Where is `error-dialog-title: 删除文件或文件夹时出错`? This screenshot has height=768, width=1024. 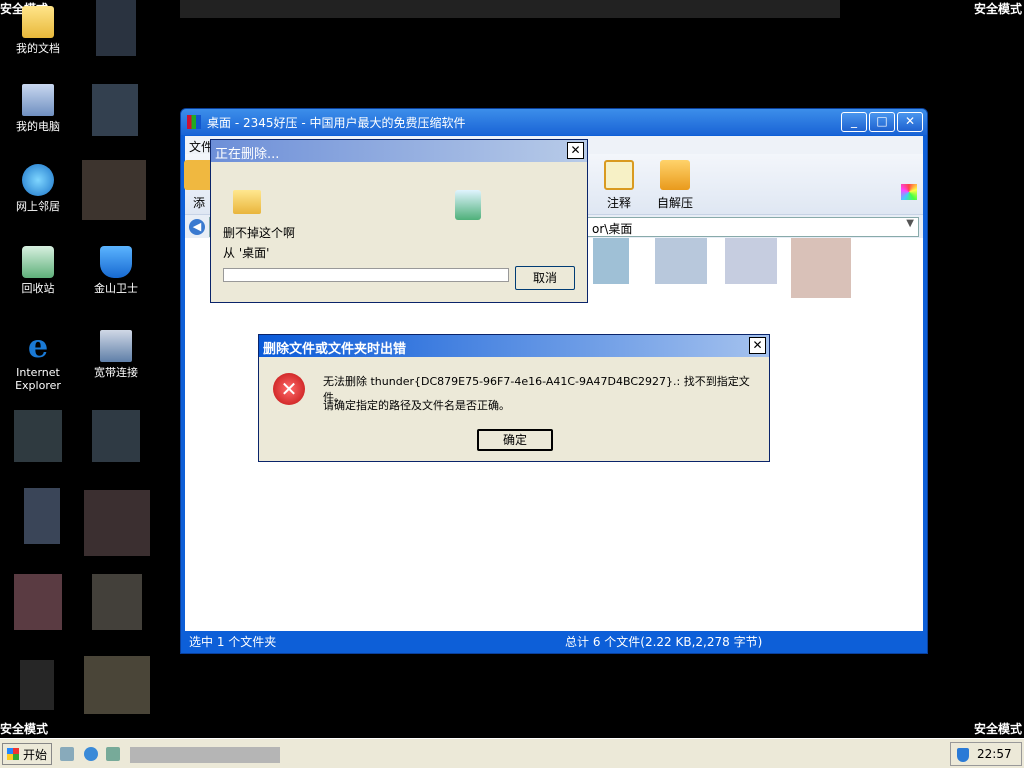 error-dialog-title: 删除文件或文件夹时出错 is located at coordinates (335, 349).